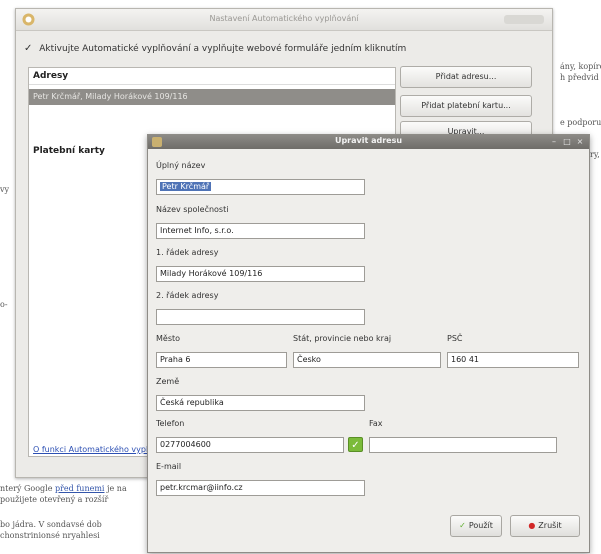 The height and width of the screenshot is (554, 601). Describe the element at coordinates (26, 488) in the screenshot. I see `bg-text: nterý Google` at that location.